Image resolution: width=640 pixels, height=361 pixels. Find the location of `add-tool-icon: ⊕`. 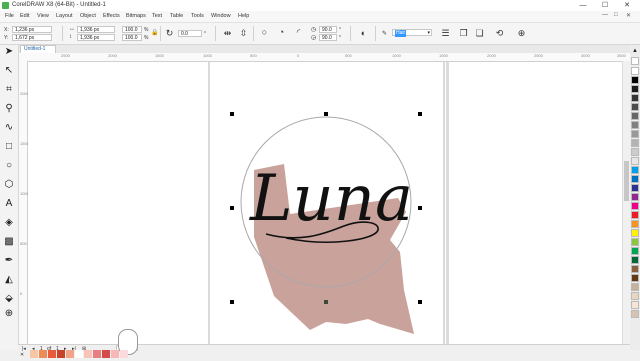

add-tool-icon: ⊕ is located at coordinates (9, 314).